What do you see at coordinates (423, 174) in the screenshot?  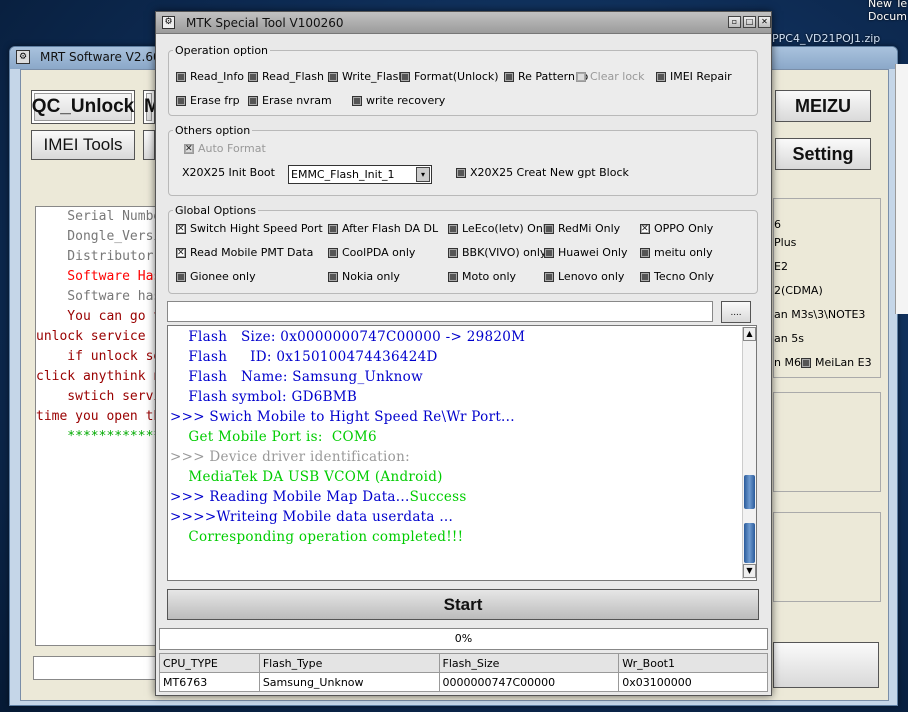 I see `chevron-down-icon: ▾` at bounding box center [423, 174].